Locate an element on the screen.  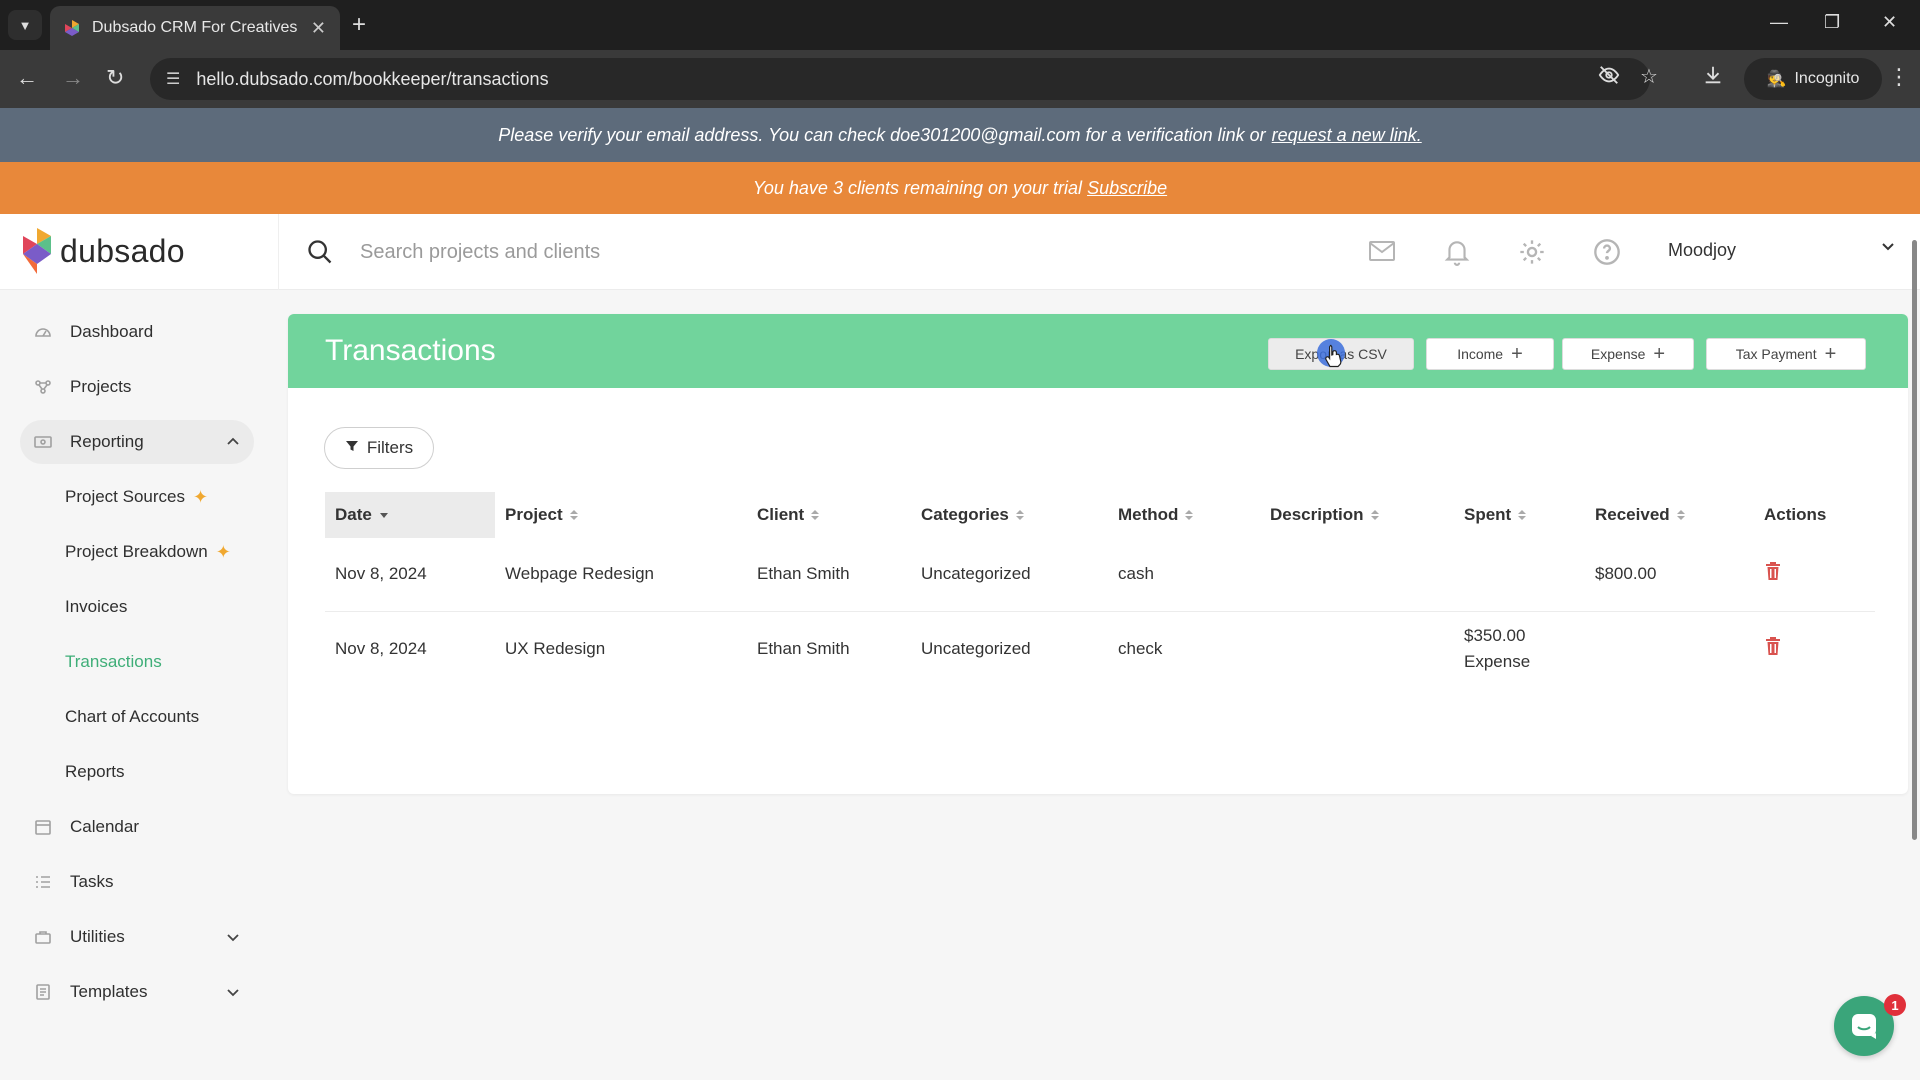
gear-icon is located at coordinates (1532, 254).